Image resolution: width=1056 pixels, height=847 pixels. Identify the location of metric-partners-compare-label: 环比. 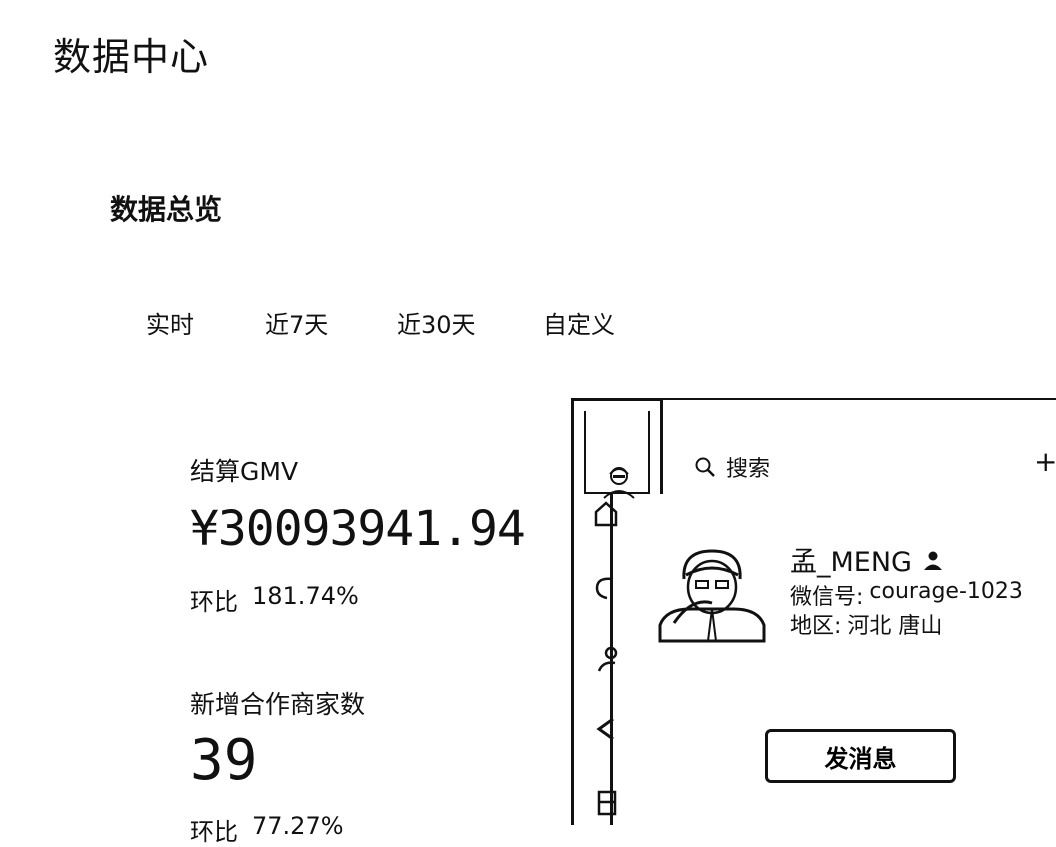
(214, 832).